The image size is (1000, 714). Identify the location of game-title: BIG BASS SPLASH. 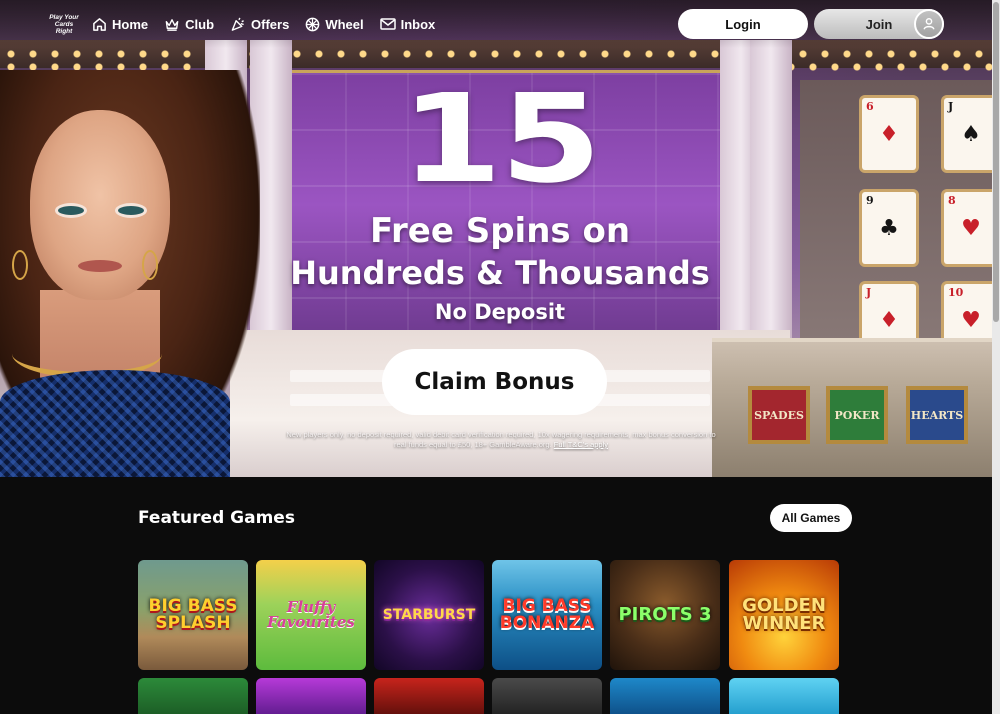
(193, 614).